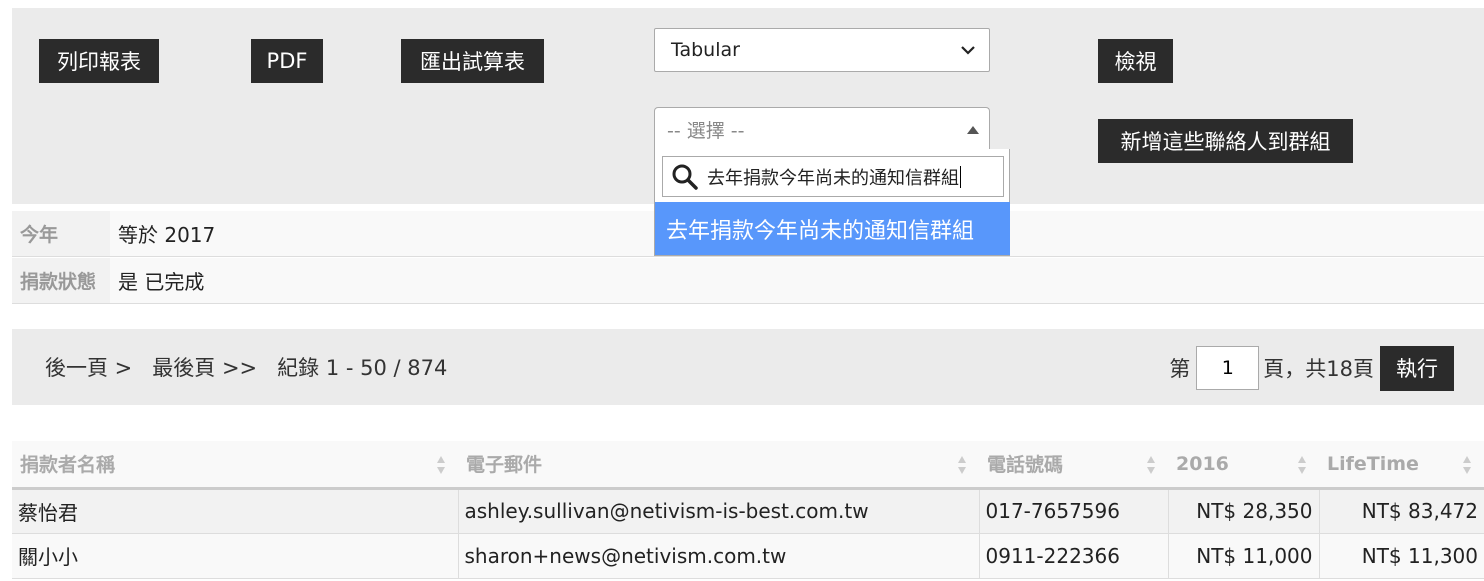 This screenshot has width=1484, height=581. Describe the element at coordinates (235, 556) in the screenshot. I see `cell-donor-name: 關小小` at that location.